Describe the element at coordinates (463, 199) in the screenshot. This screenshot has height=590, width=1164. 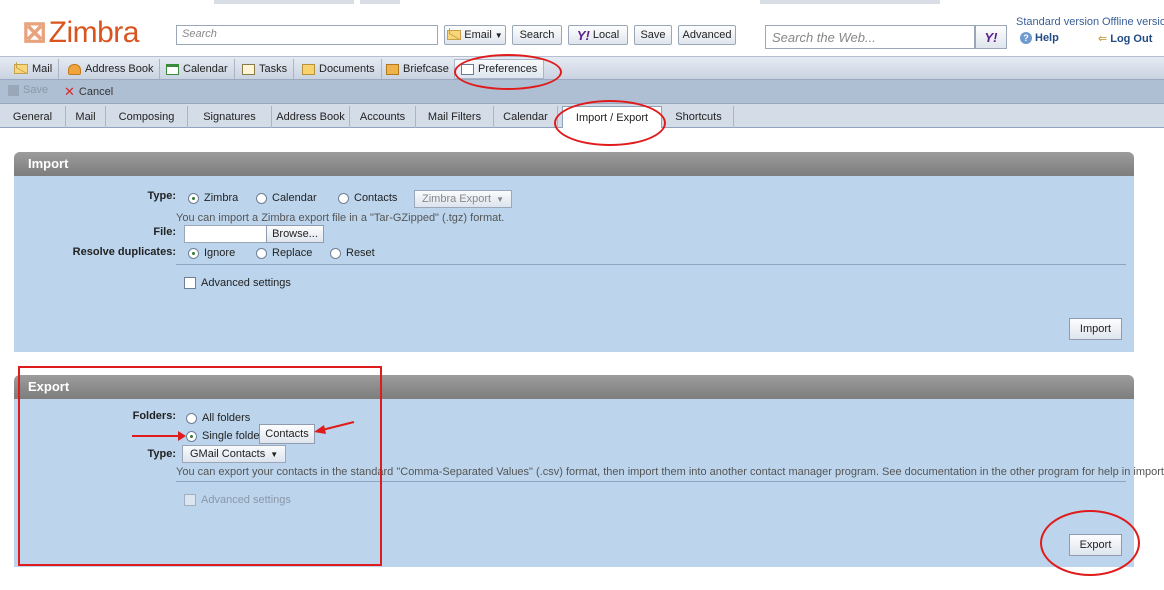
I see `import-format-dropdown: Zimbra Export ▼` at that location.